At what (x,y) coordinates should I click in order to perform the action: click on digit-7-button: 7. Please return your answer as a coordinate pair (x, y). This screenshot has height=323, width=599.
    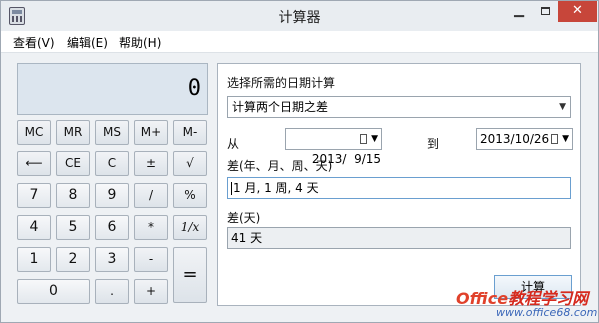
    Looking at the image, I should click on (34, 195).